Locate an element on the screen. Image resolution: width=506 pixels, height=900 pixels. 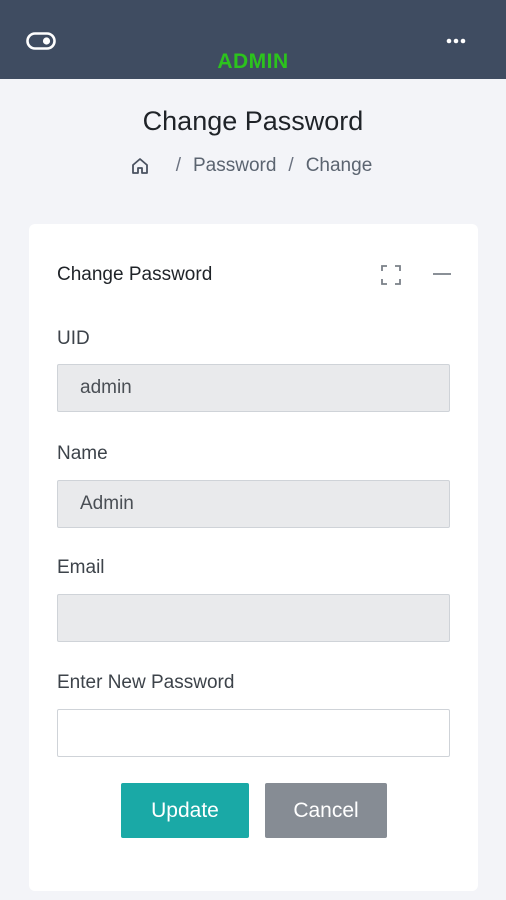
name-label: Name is located at coordinates (82, 453).